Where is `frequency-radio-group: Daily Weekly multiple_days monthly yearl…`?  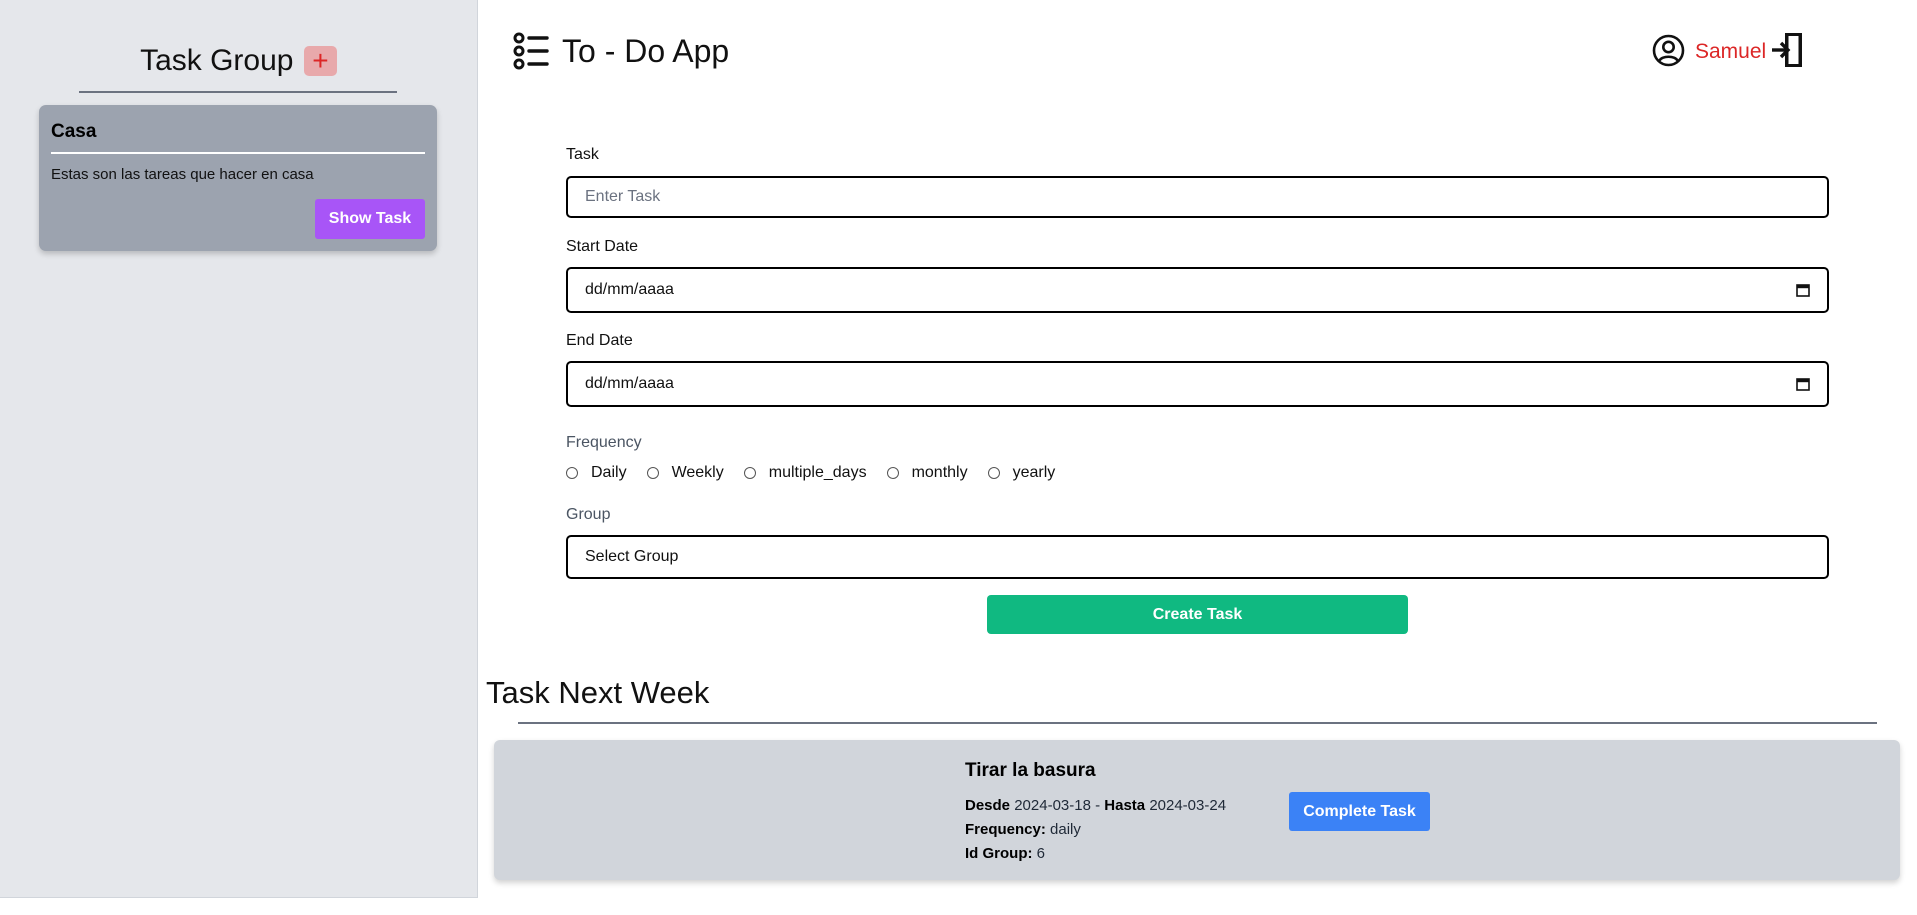
frequency-radio-group: Daily Weekly multiple_days monthly yearl… is located at coordinates (820, 473).